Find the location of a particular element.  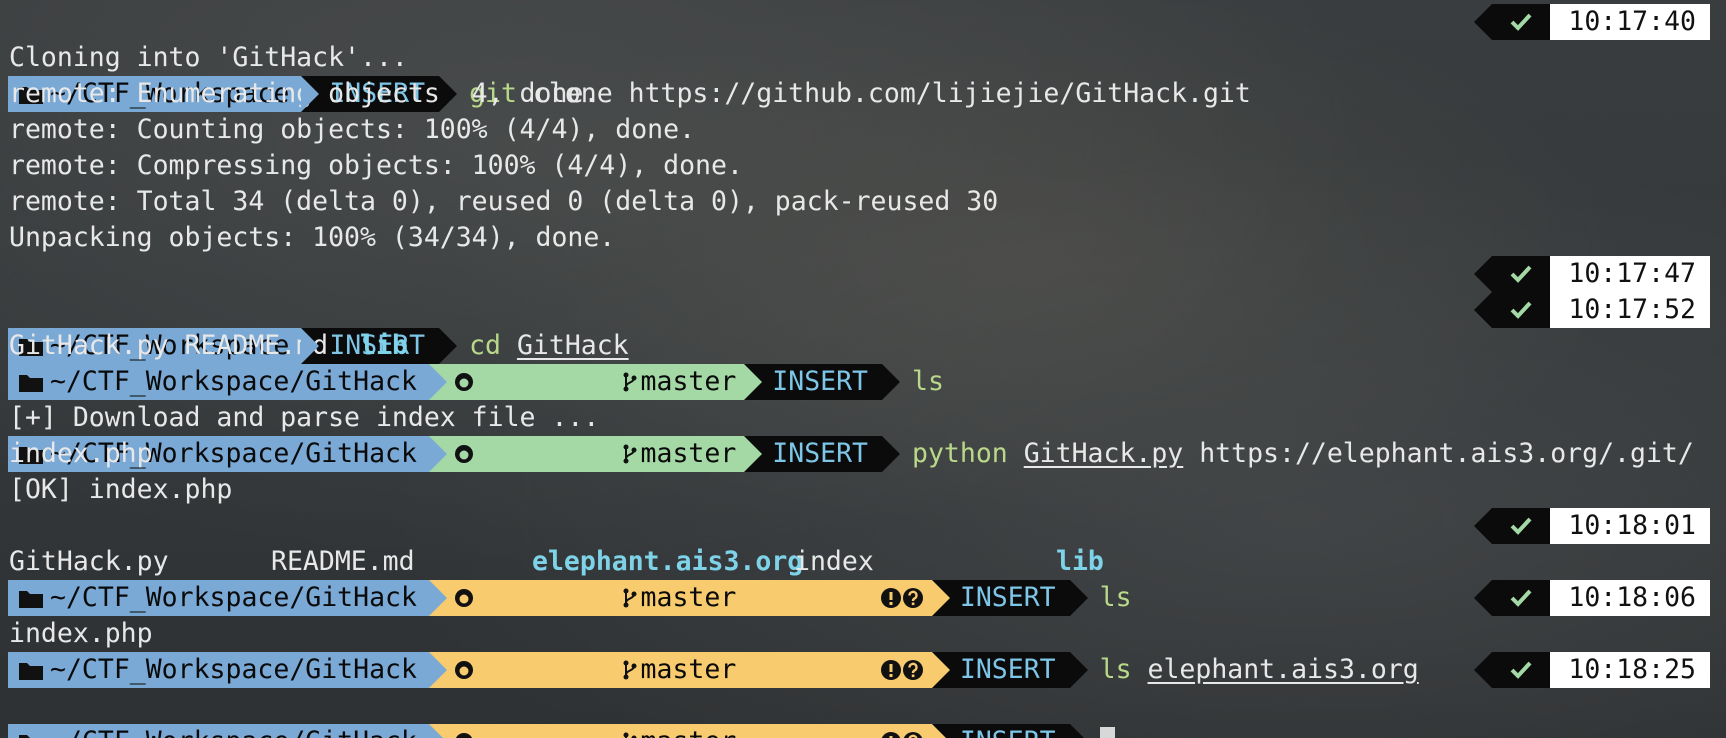

exclamation-circle-icon is located at coordinates (891, 735).